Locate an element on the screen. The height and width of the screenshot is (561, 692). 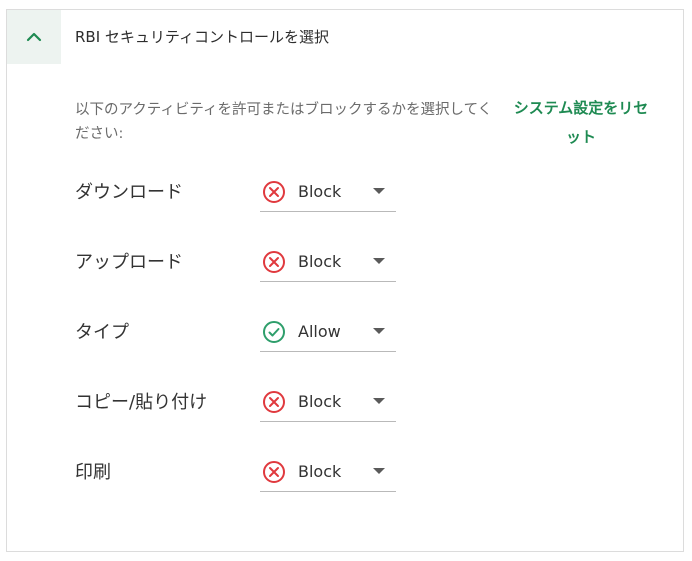
control-row-upload: アップロード Block is located at coordinates (240, 263).